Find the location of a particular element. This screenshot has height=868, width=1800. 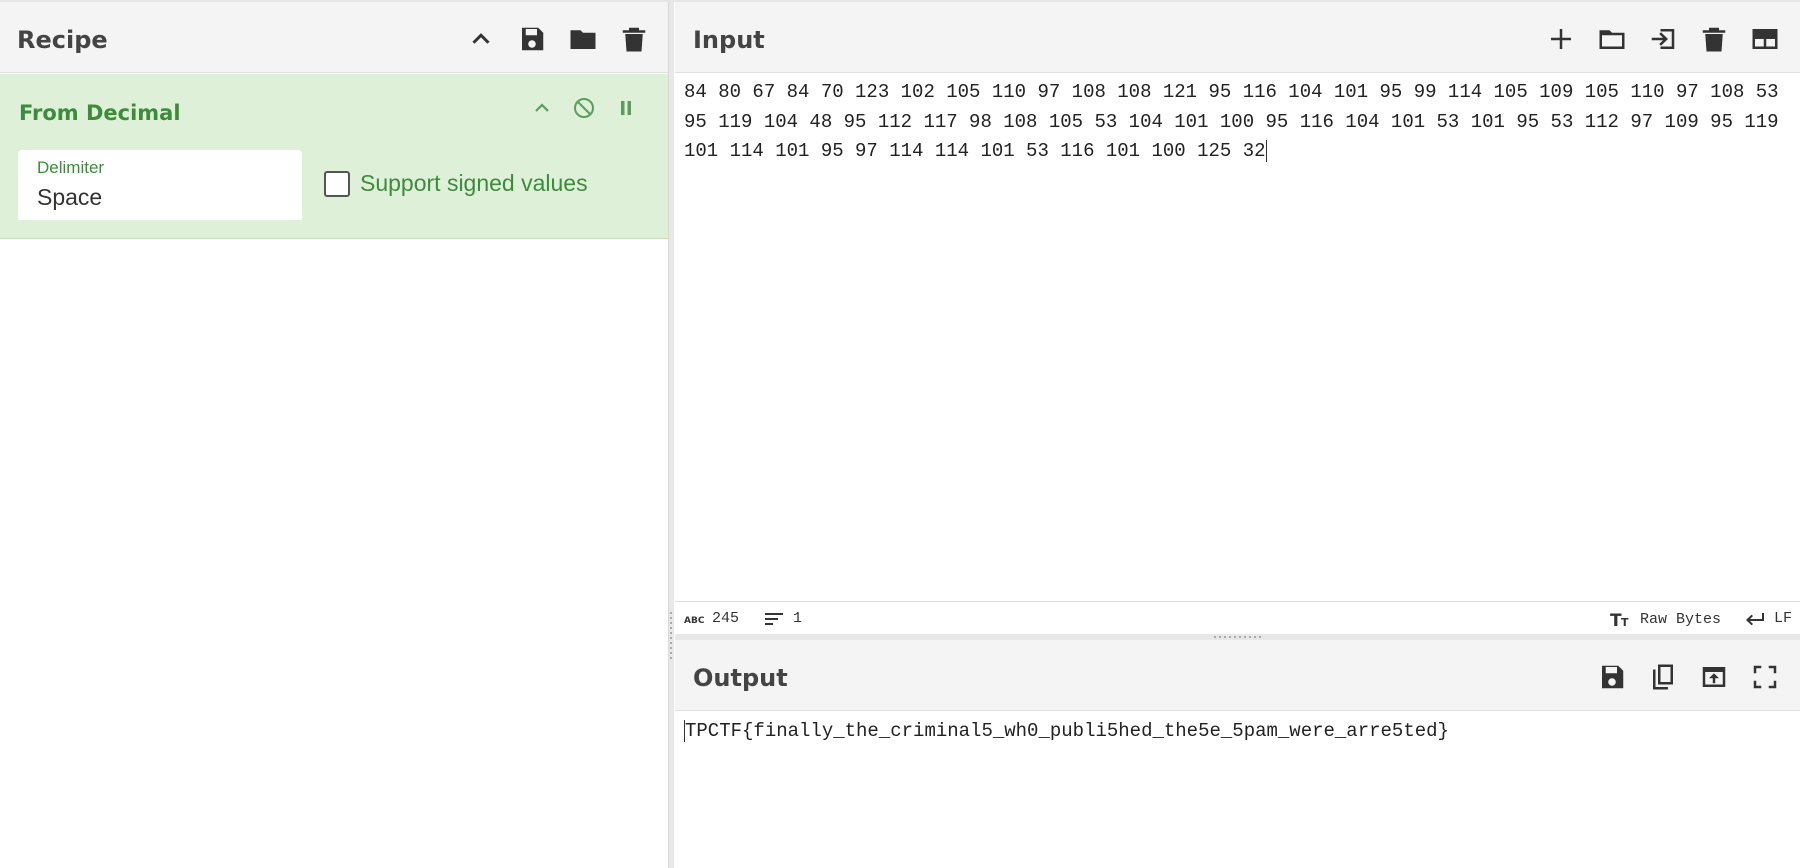

output-header: Output is located at coordinates (1237, 675).